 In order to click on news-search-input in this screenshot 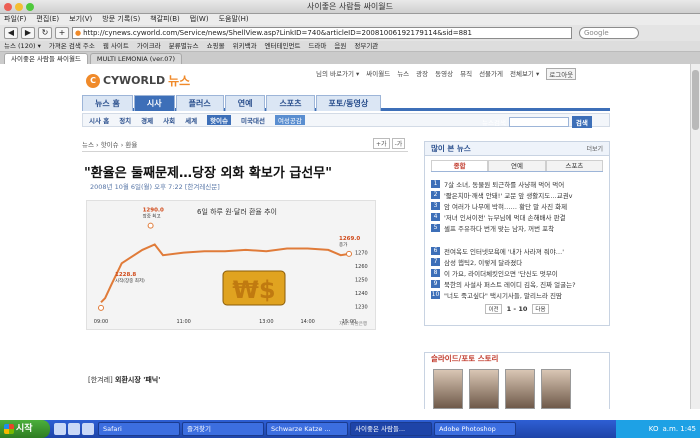, I will do `click(538, 122)`.